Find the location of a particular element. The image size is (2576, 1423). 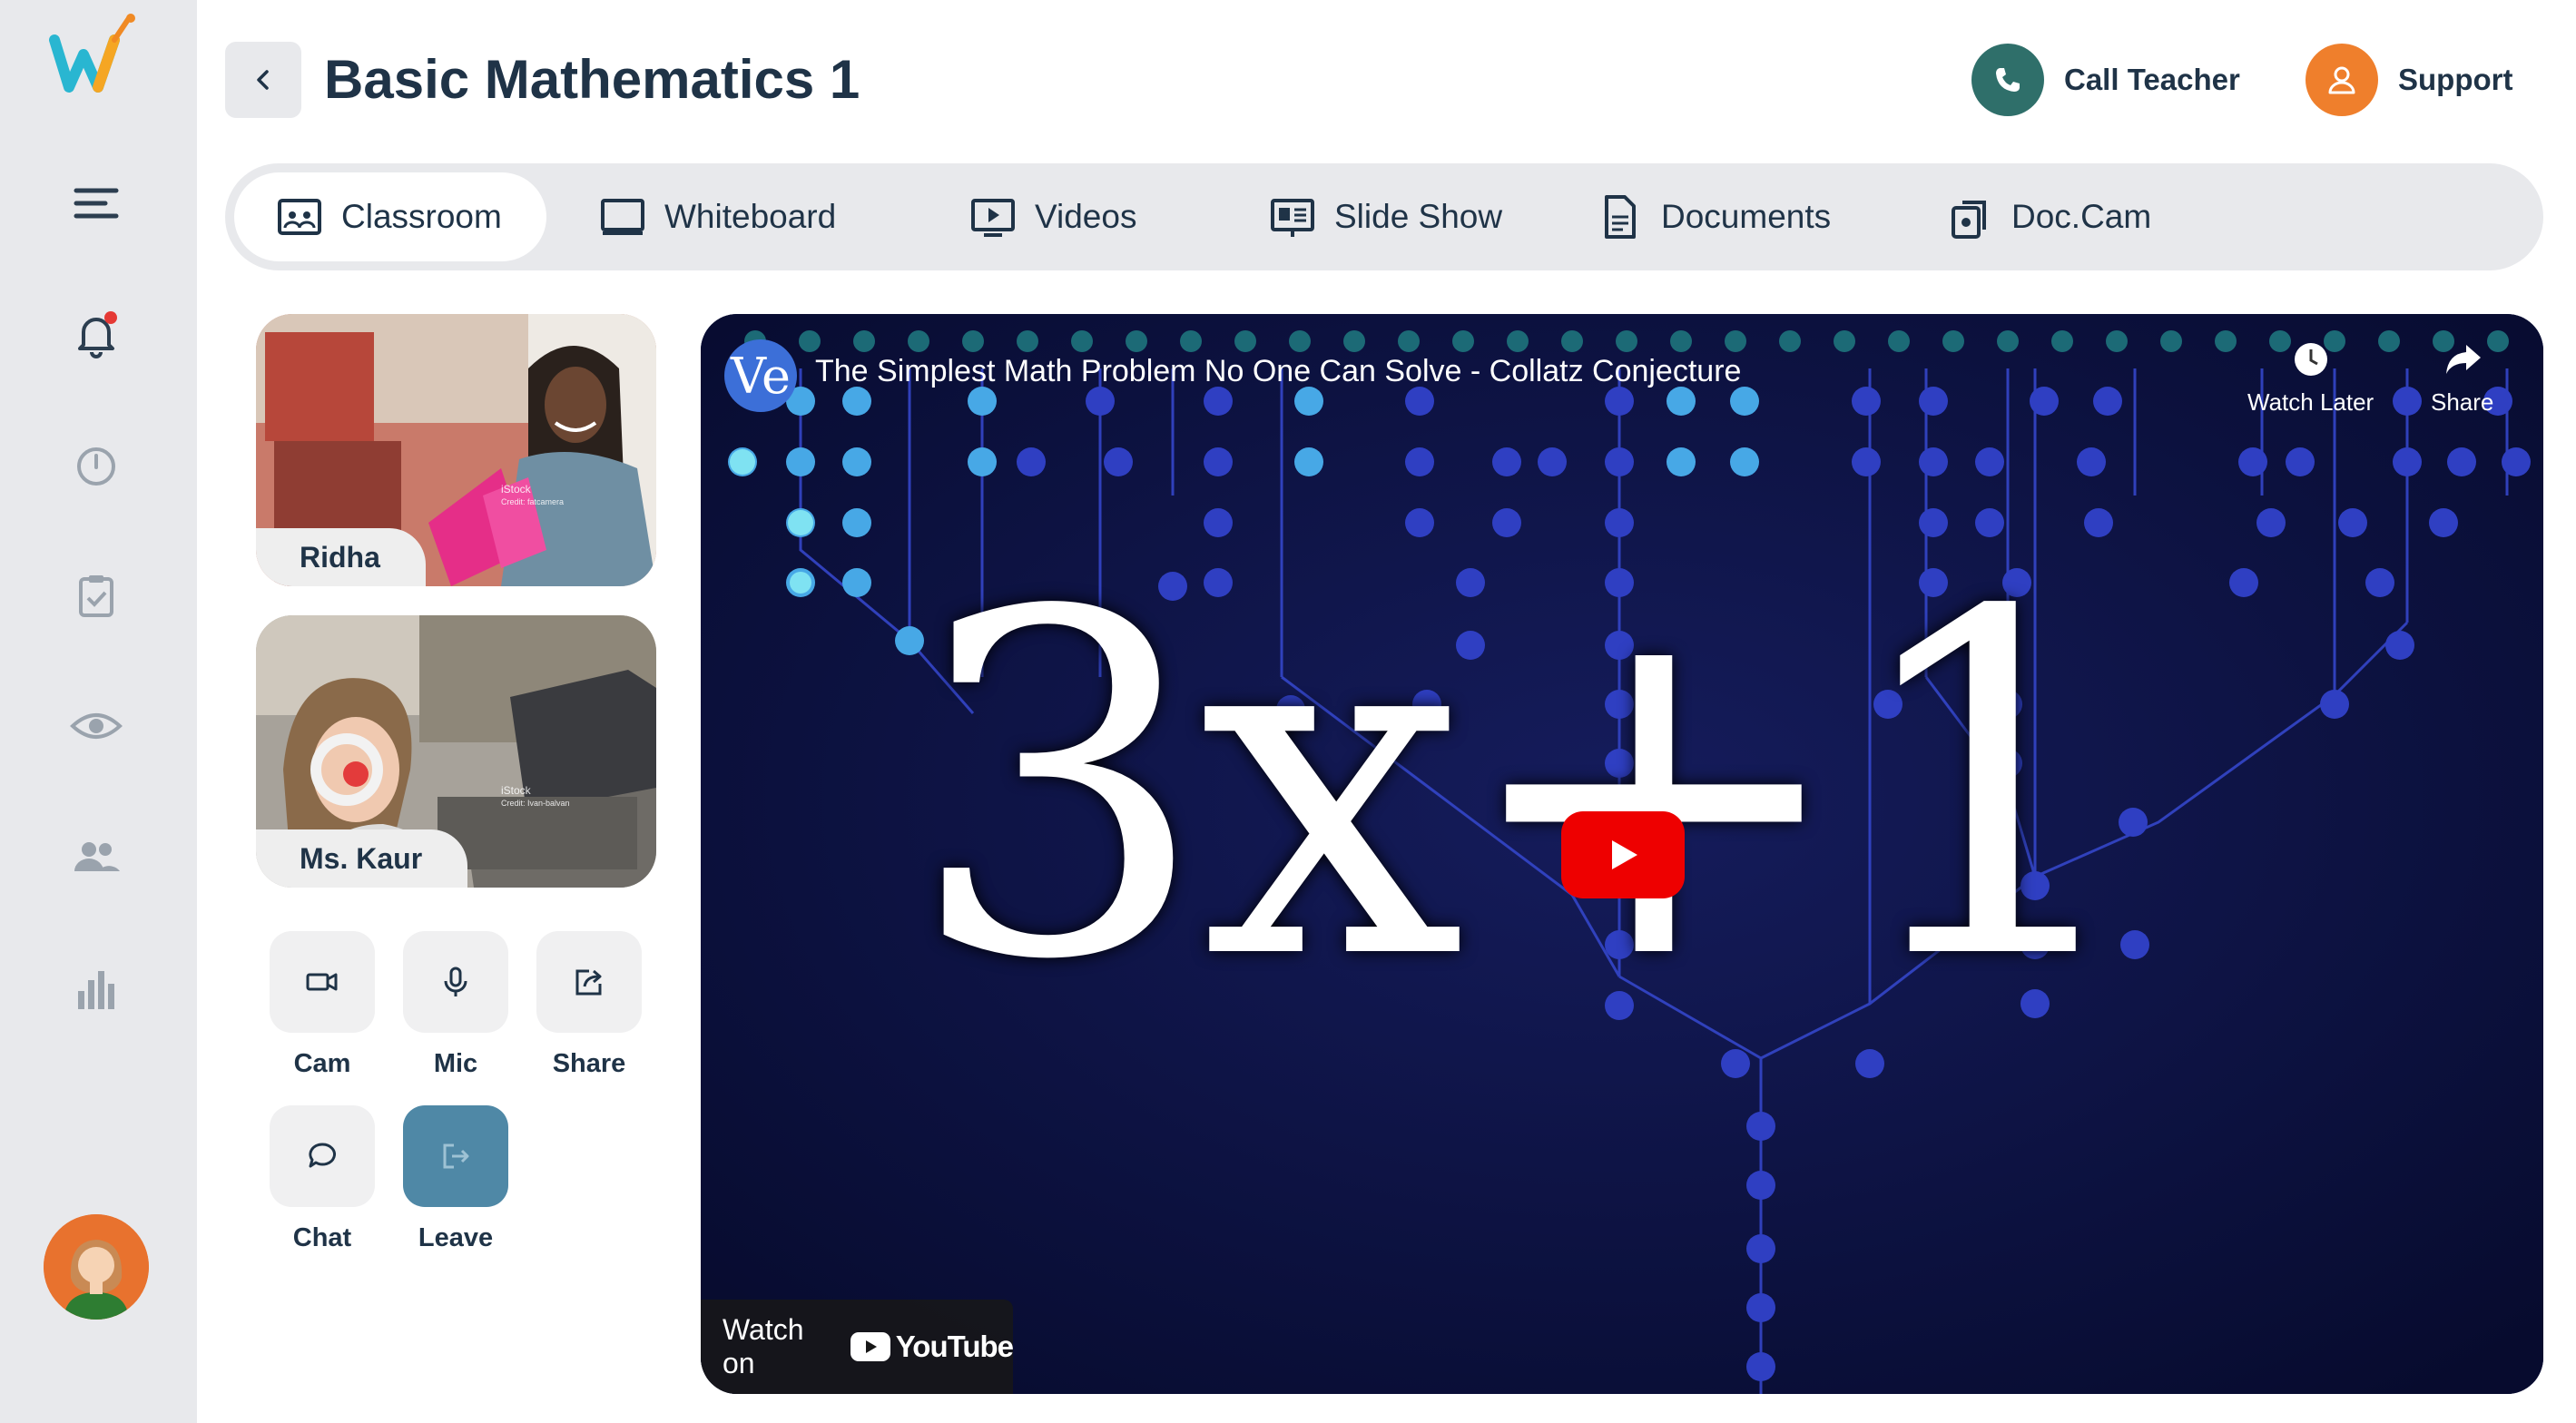

bell-icon is located at coordinates (96, 334).